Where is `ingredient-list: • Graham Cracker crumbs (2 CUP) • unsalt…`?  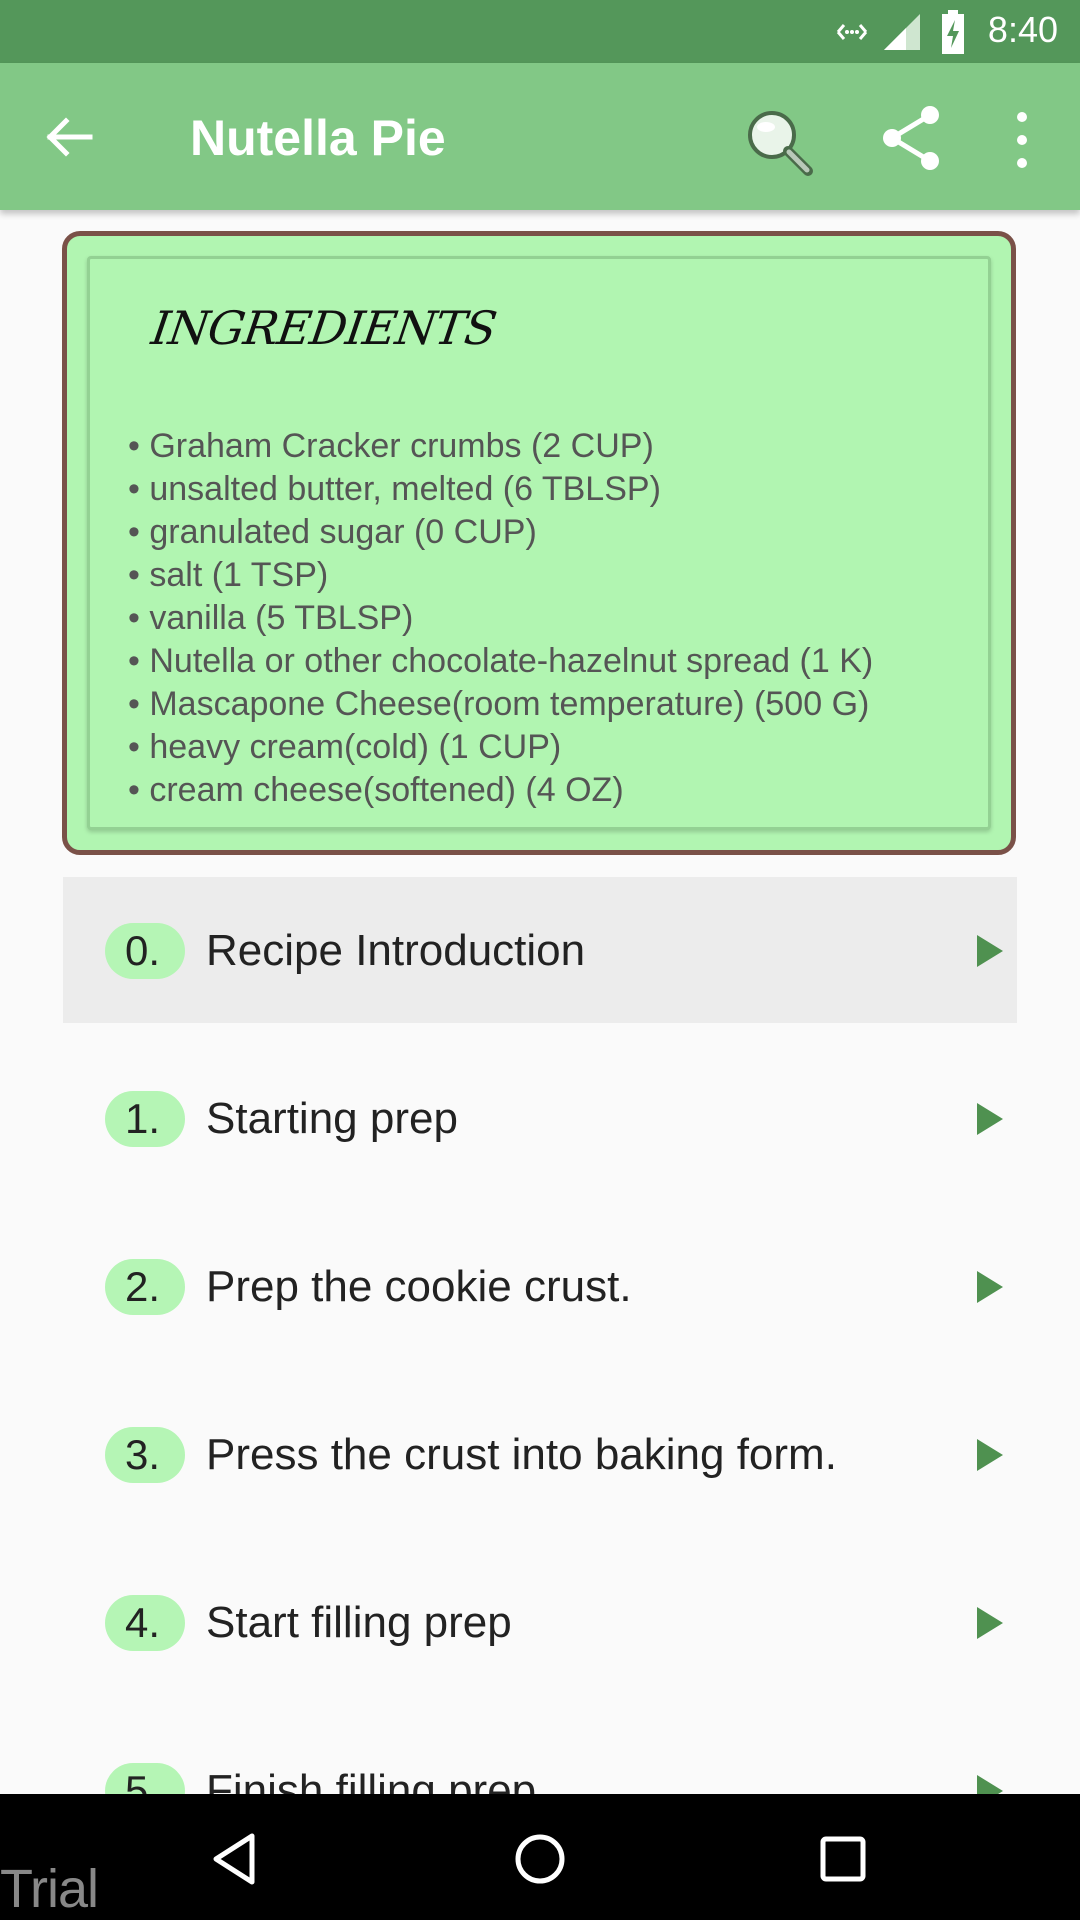 ingredient-list: • Graham Cracker crumbs (2 CUP) • unsalt… is located at coordinates (500, 618).